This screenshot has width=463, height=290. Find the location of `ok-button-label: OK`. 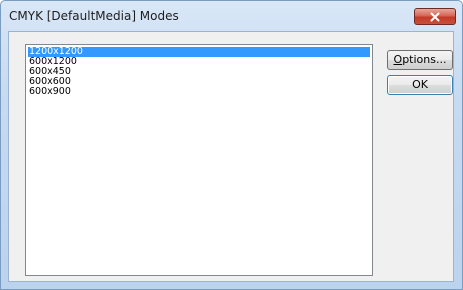

ok-button-label: OK is located at coordinates (420, 84).